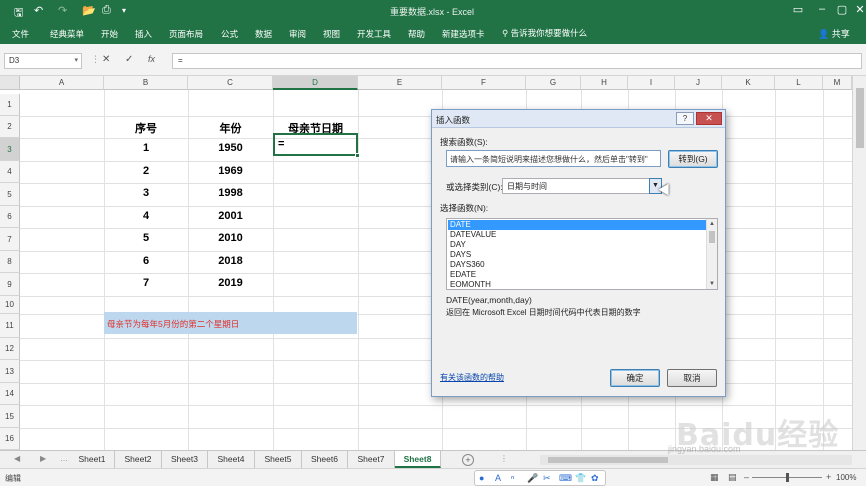  What do you see at coordinates (230, 261) in the screenshot?
I see `cell-year: 2018` at bounding box center [230, 261].